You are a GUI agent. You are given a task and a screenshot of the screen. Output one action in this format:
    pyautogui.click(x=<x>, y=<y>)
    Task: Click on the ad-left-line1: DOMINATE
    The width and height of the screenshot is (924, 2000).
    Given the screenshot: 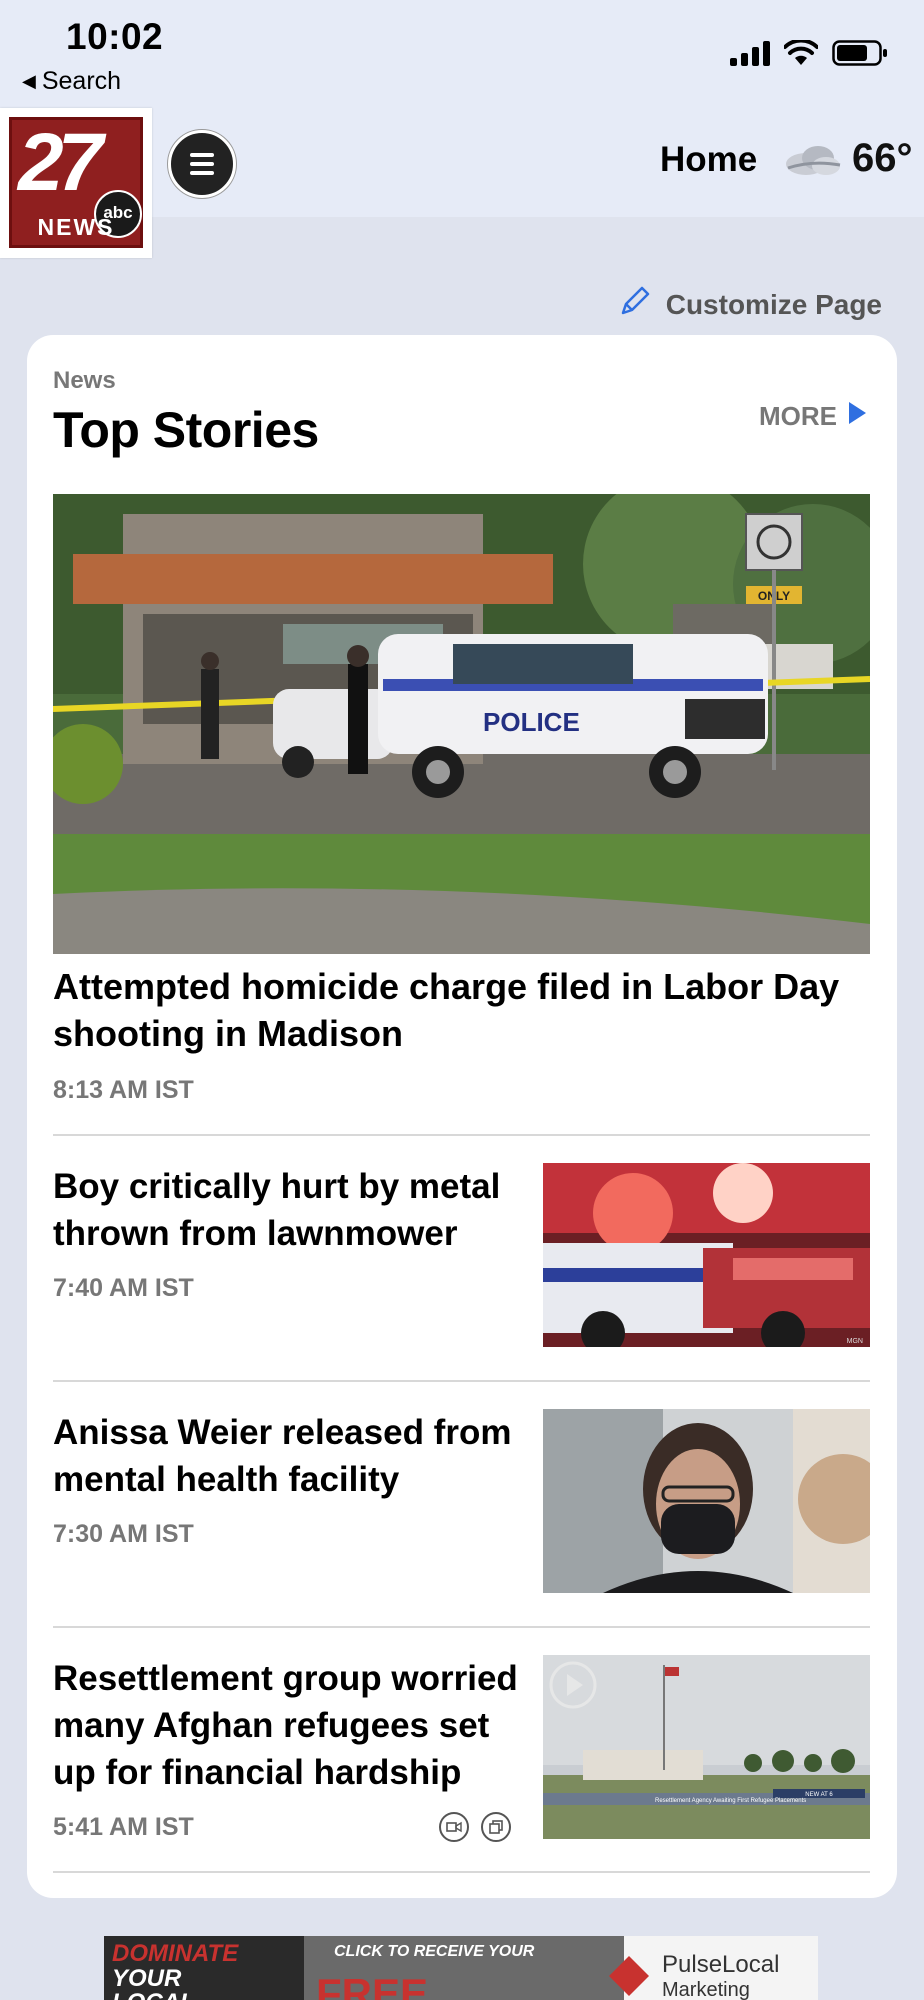 What is the action you would take?
    pyautogui.click(x=175, y=1953)
    